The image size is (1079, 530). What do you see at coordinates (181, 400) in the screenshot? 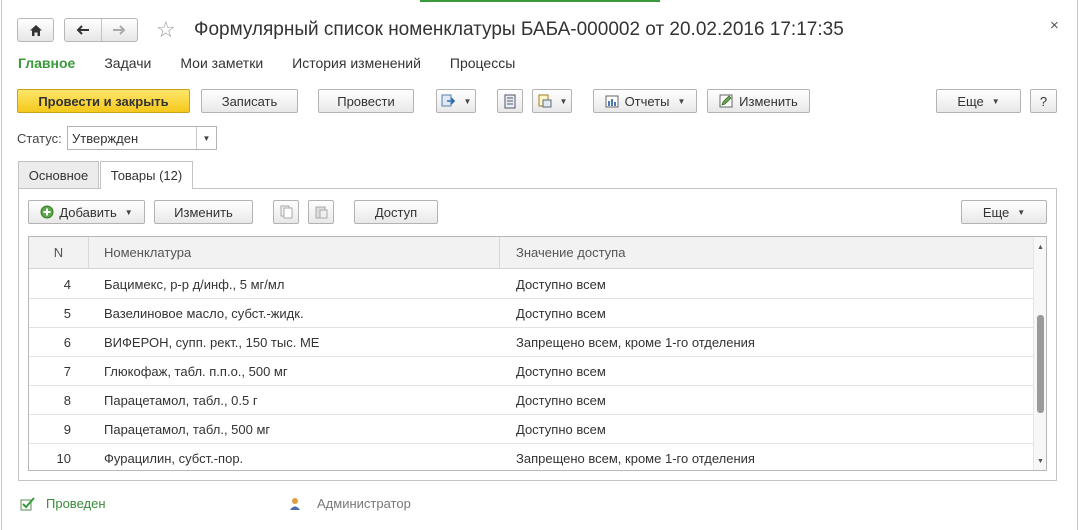
I see `row-nomenclature: Парацетамол, табл., 0.5 г` at bounding box center [181, 400].